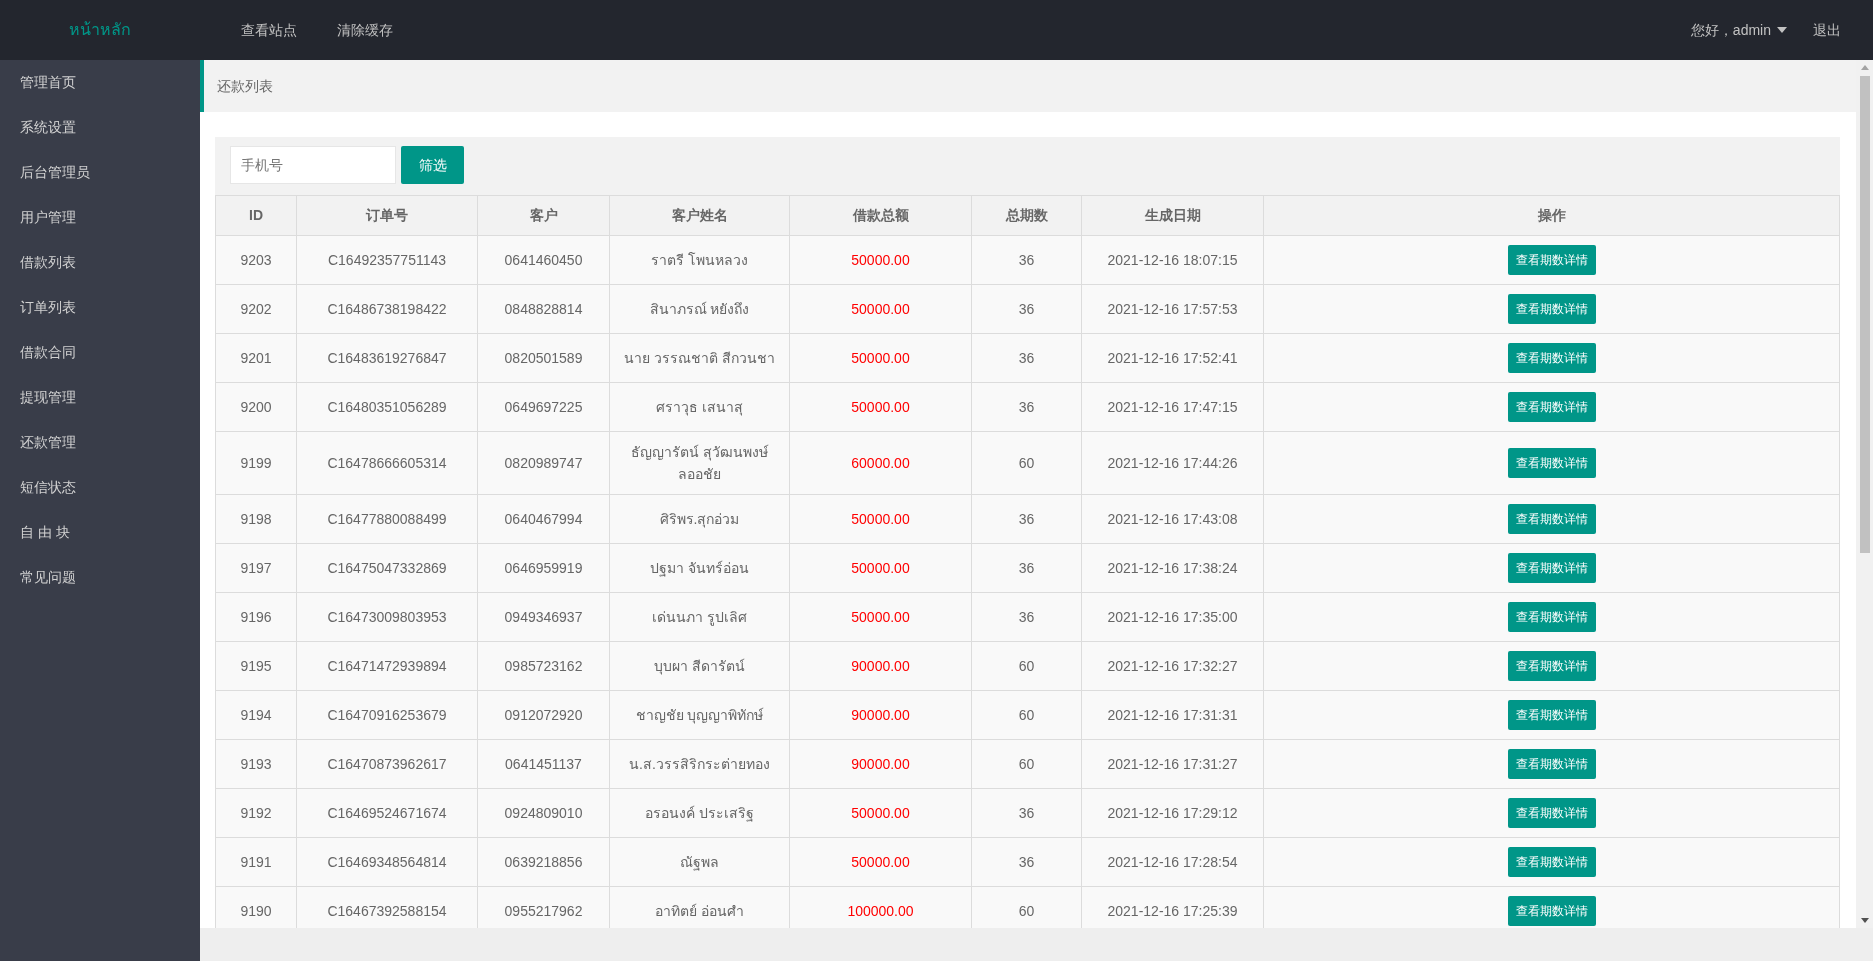 The image size is (1873, 961). I want to click on table-cell: 9190, so click(256, 907).